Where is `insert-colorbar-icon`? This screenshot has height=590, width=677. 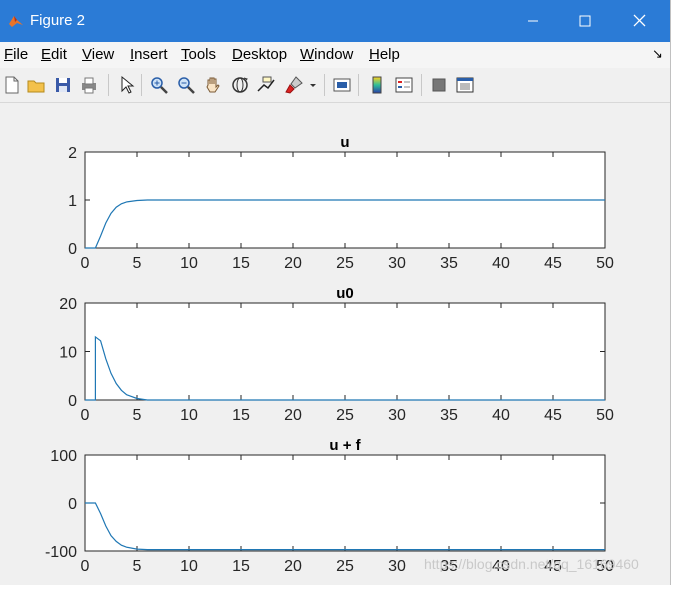 insert-colorbar-icon is located at coordinates (377, 85).